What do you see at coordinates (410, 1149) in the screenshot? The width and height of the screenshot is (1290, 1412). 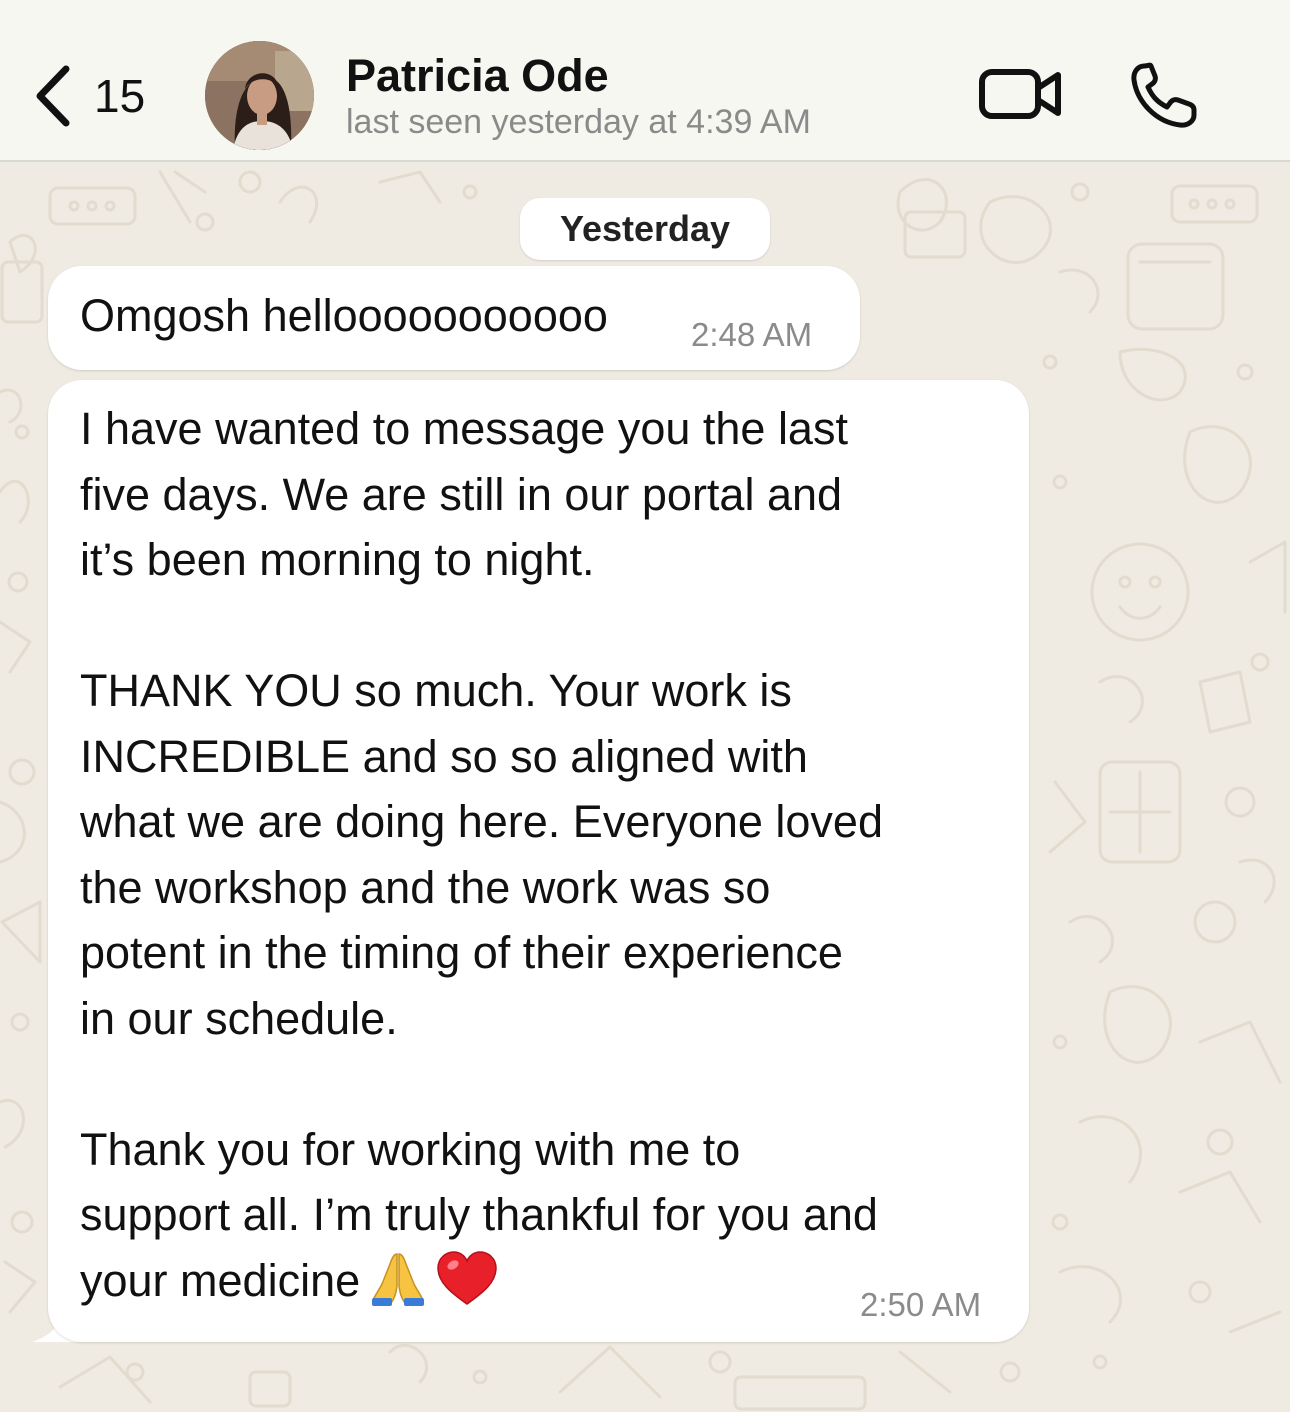 I see `message-line: Thank you for working with me to` at bounding box center [410, 1149].